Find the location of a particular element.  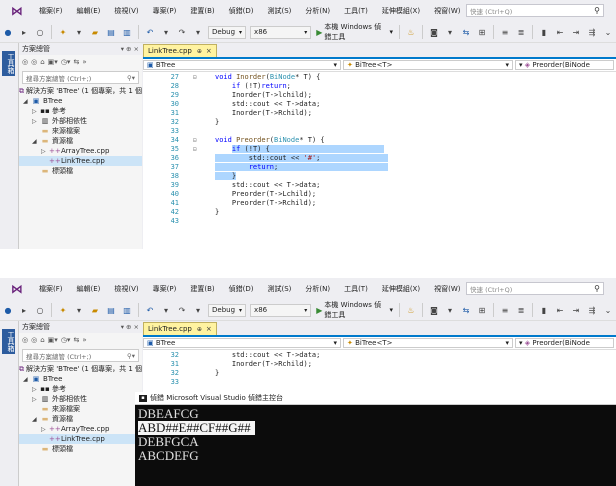

panel-controls: ▾ ⊕ × is located at coordinates (130, 49).